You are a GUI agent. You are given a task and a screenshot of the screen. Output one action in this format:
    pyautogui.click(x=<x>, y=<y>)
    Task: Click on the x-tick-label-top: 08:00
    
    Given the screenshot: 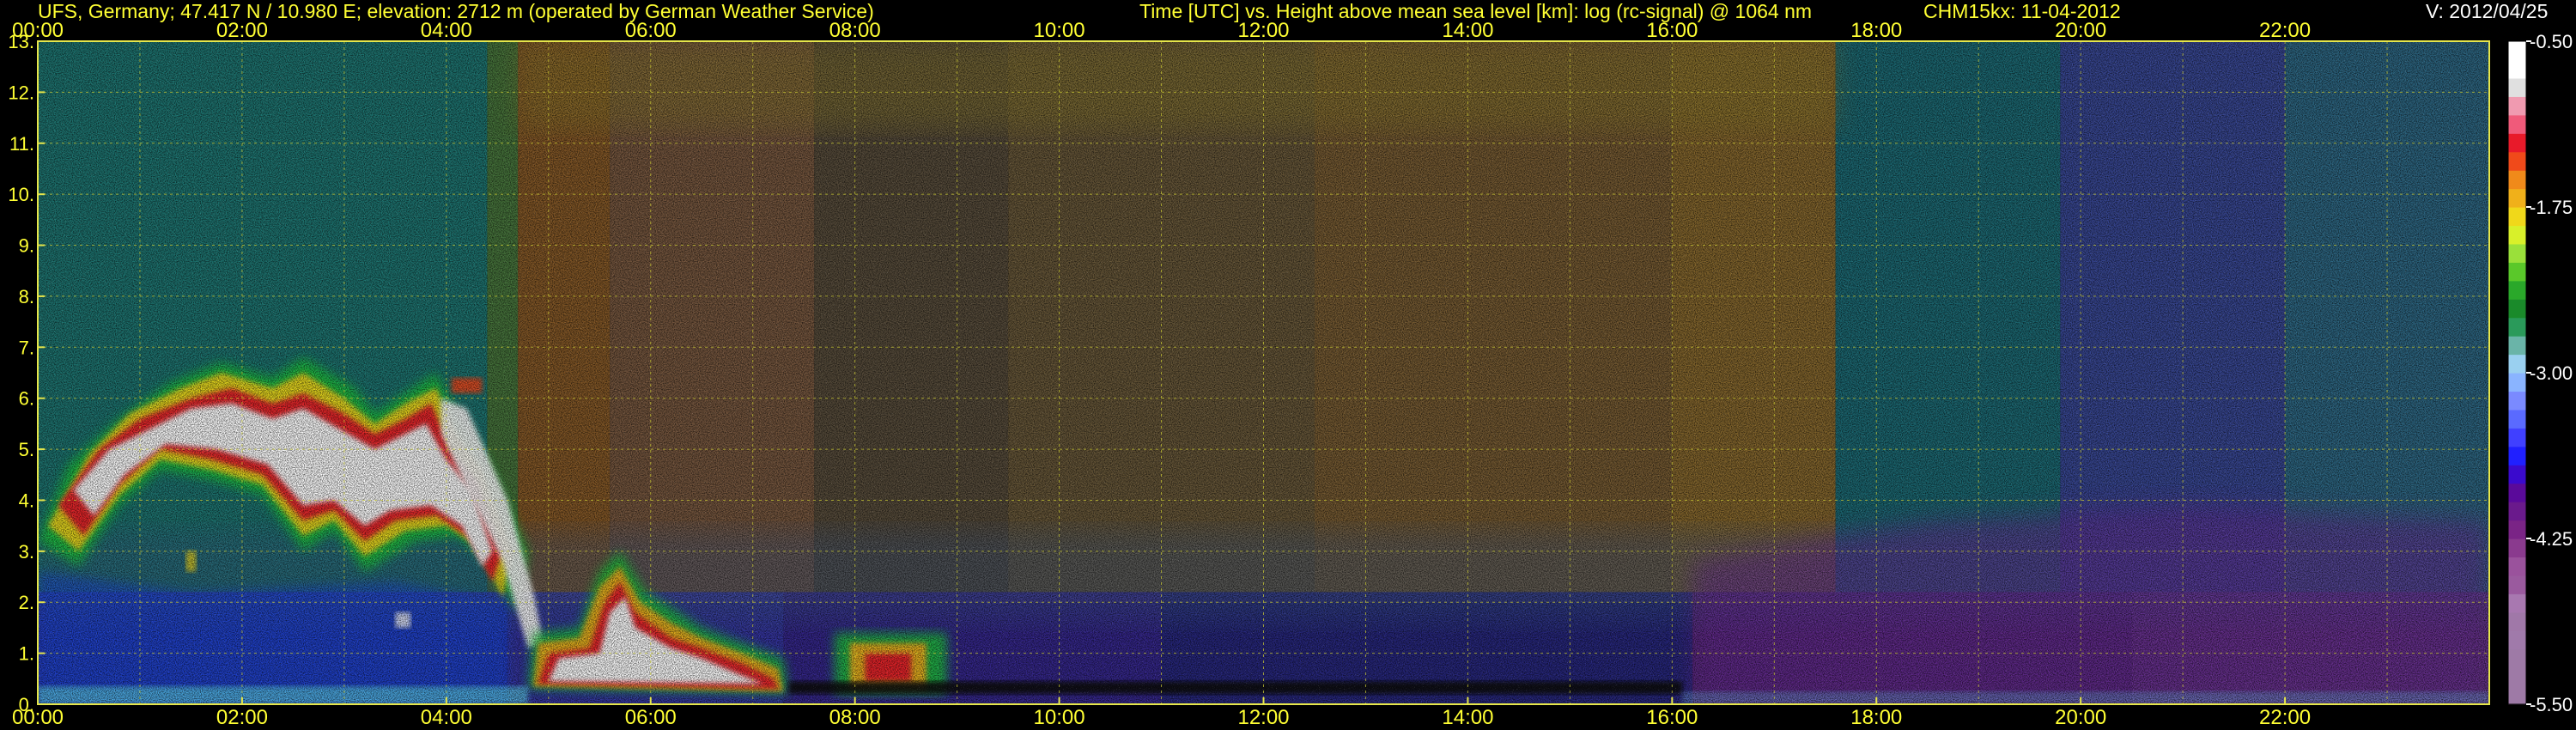 What is the action you would take?
    pyautogui.click(x=855, y=30)
    